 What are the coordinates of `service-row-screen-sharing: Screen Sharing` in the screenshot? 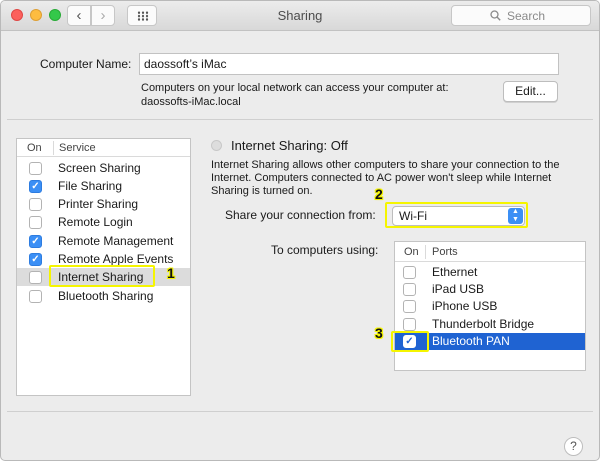 It's located at (103, 168).